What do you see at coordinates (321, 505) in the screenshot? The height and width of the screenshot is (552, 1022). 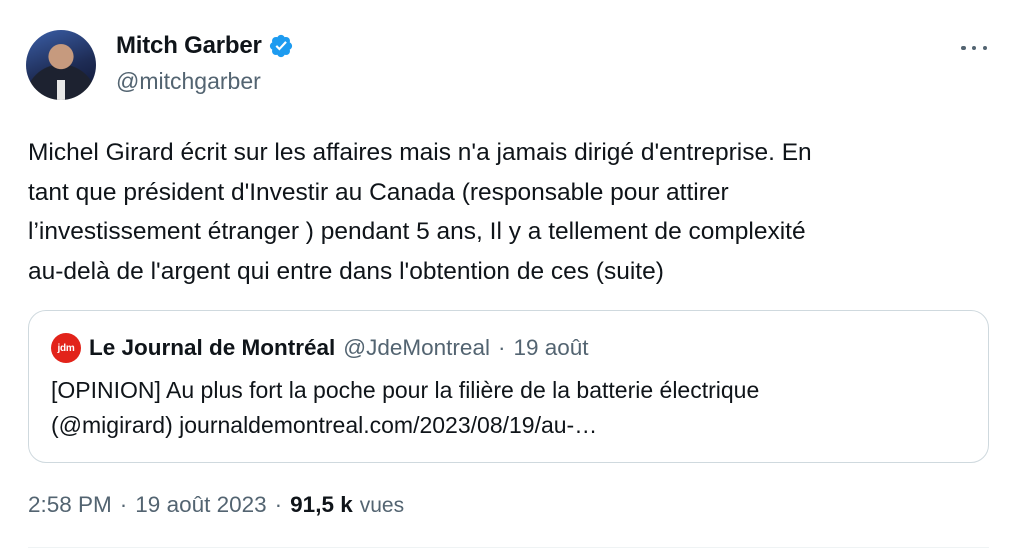 I see `views-count: 91,5 k` at bounding box center [321, 505].